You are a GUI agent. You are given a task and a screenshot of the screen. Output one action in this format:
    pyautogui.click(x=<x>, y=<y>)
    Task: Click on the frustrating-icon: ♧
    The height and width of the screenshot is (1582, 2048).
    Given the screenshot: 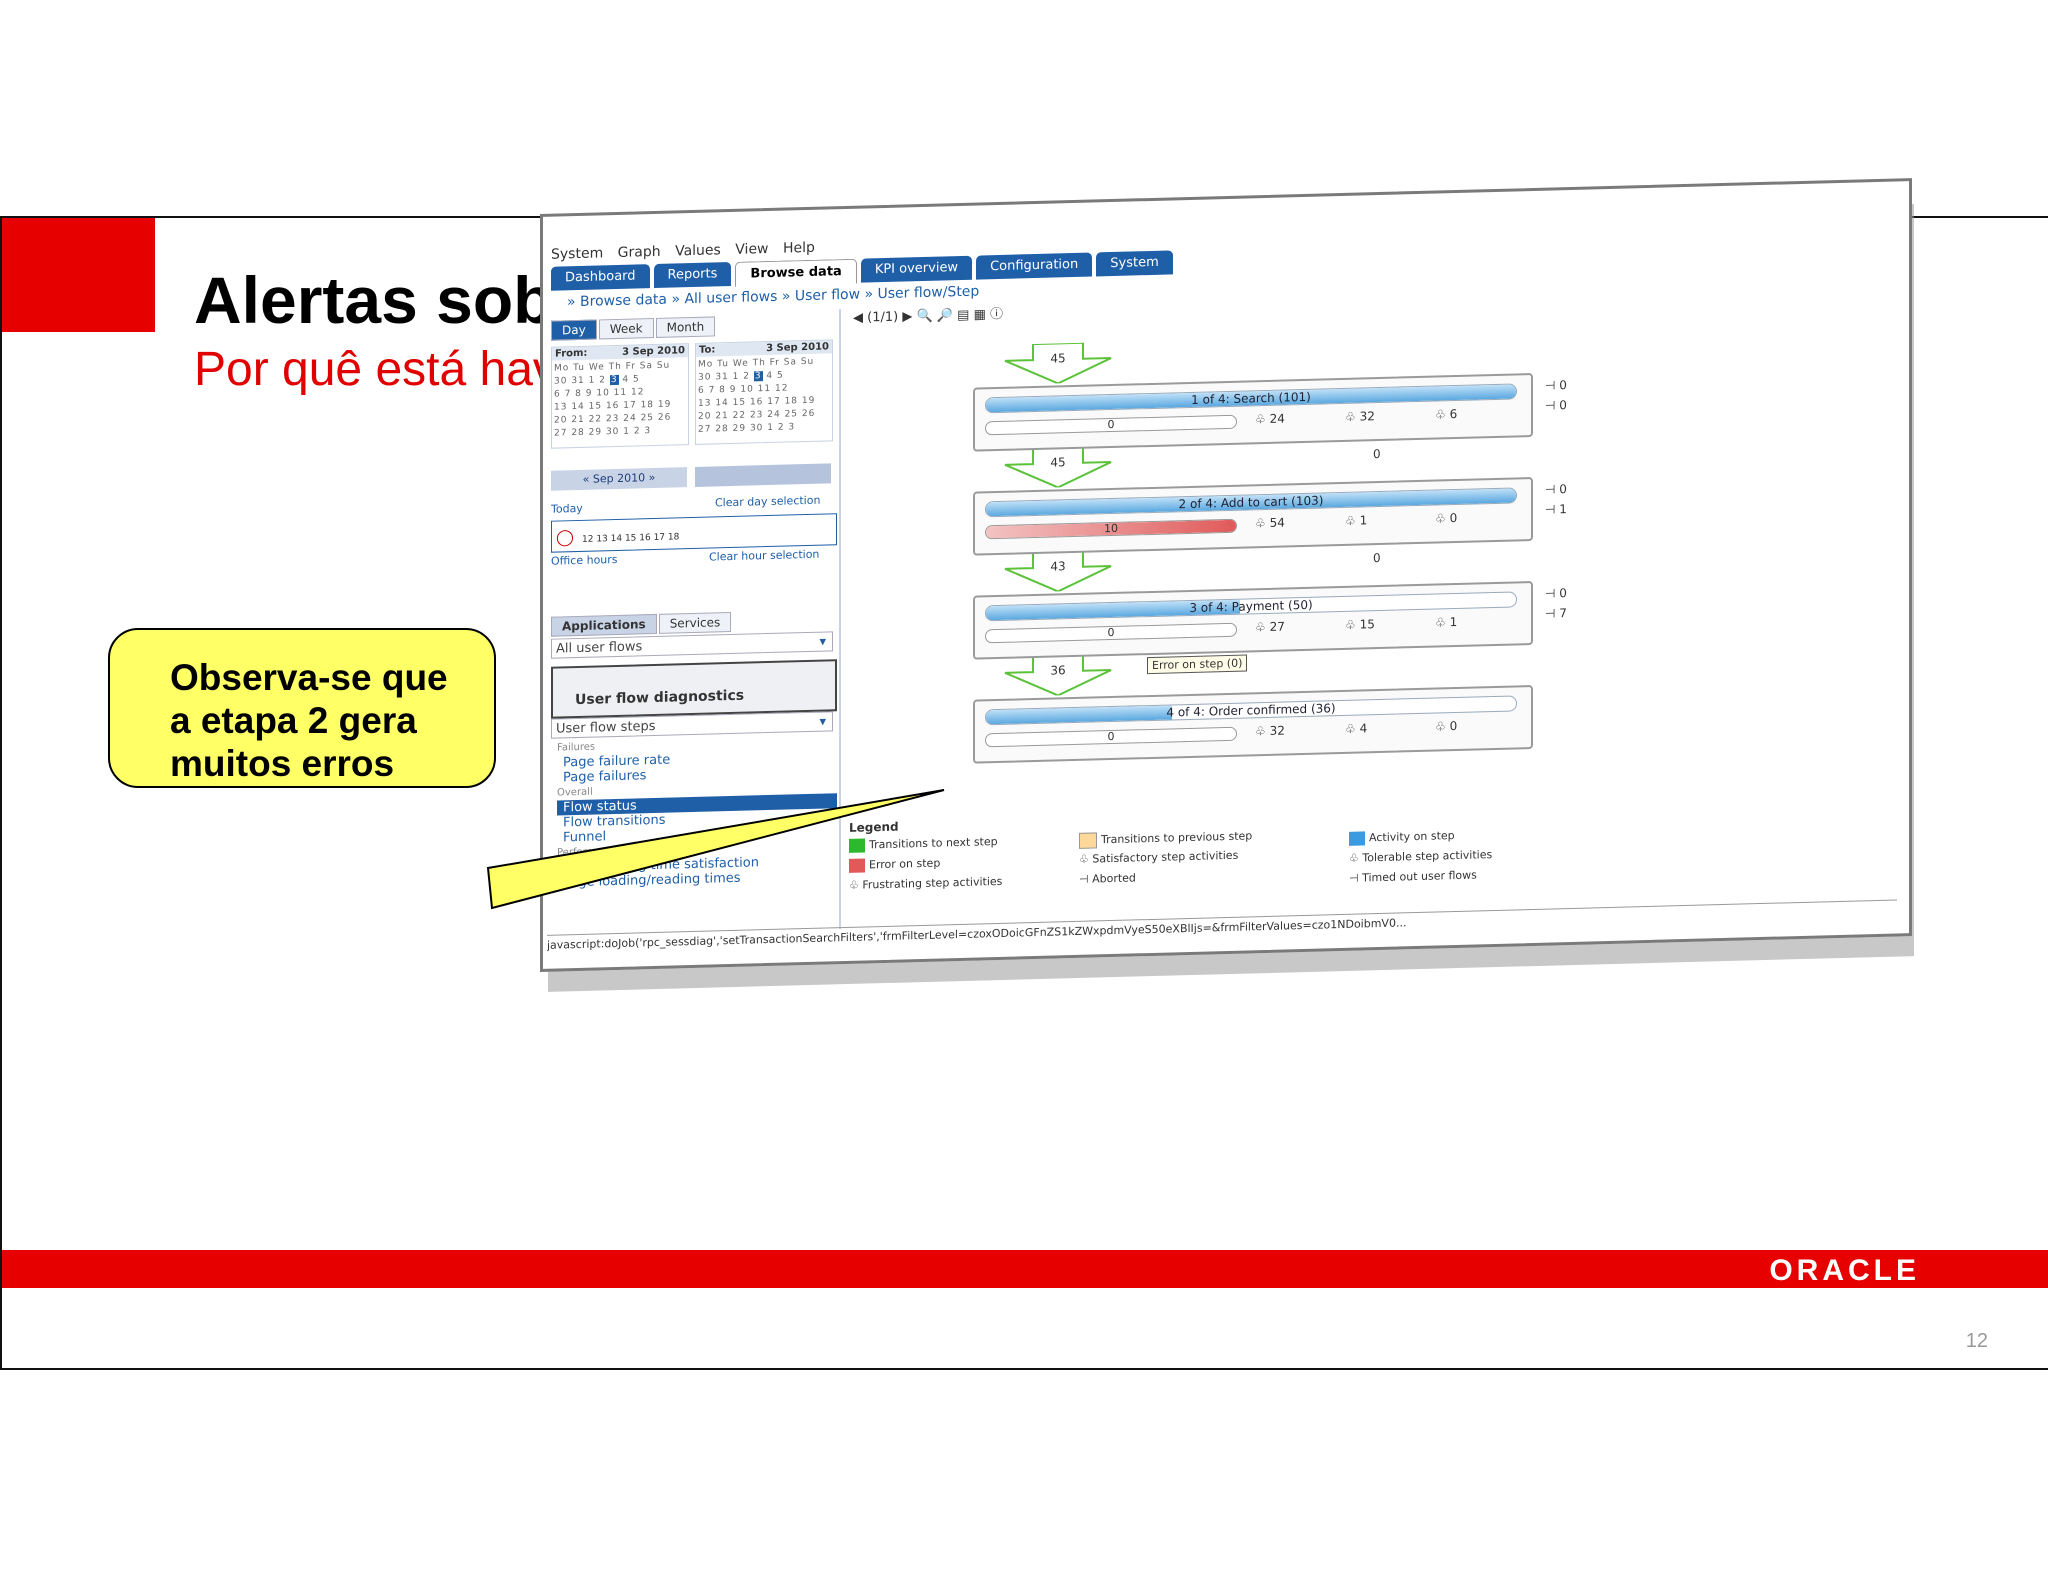 What is the action you would take?
    pyautogui.click(x=856, y=885)
    